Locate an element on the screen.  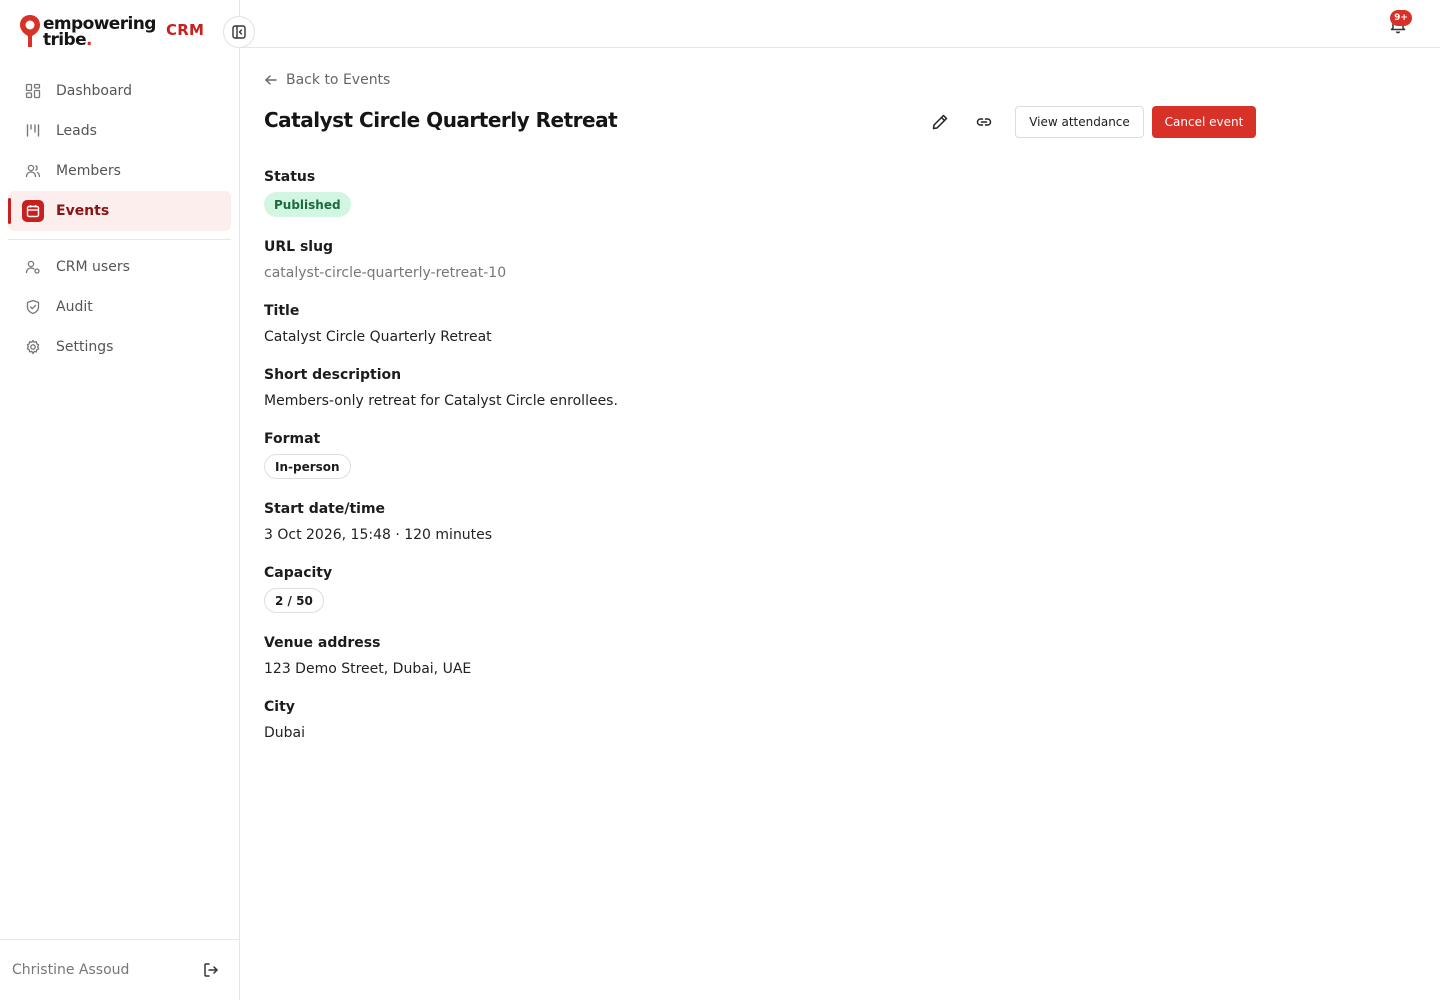
current-user-name: Christine Assoud is located at coordinates (71, 970).